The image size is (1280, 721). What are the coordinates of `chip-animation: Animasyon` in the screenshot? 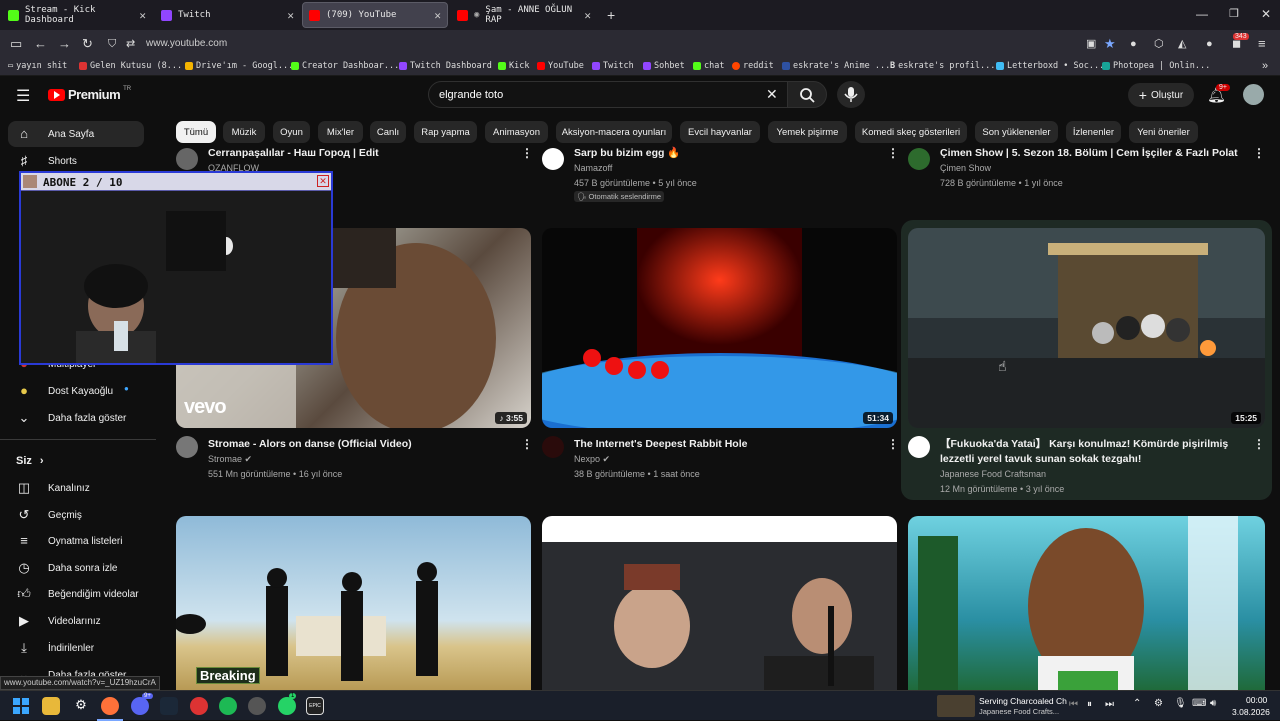 It's located at (516, 132).